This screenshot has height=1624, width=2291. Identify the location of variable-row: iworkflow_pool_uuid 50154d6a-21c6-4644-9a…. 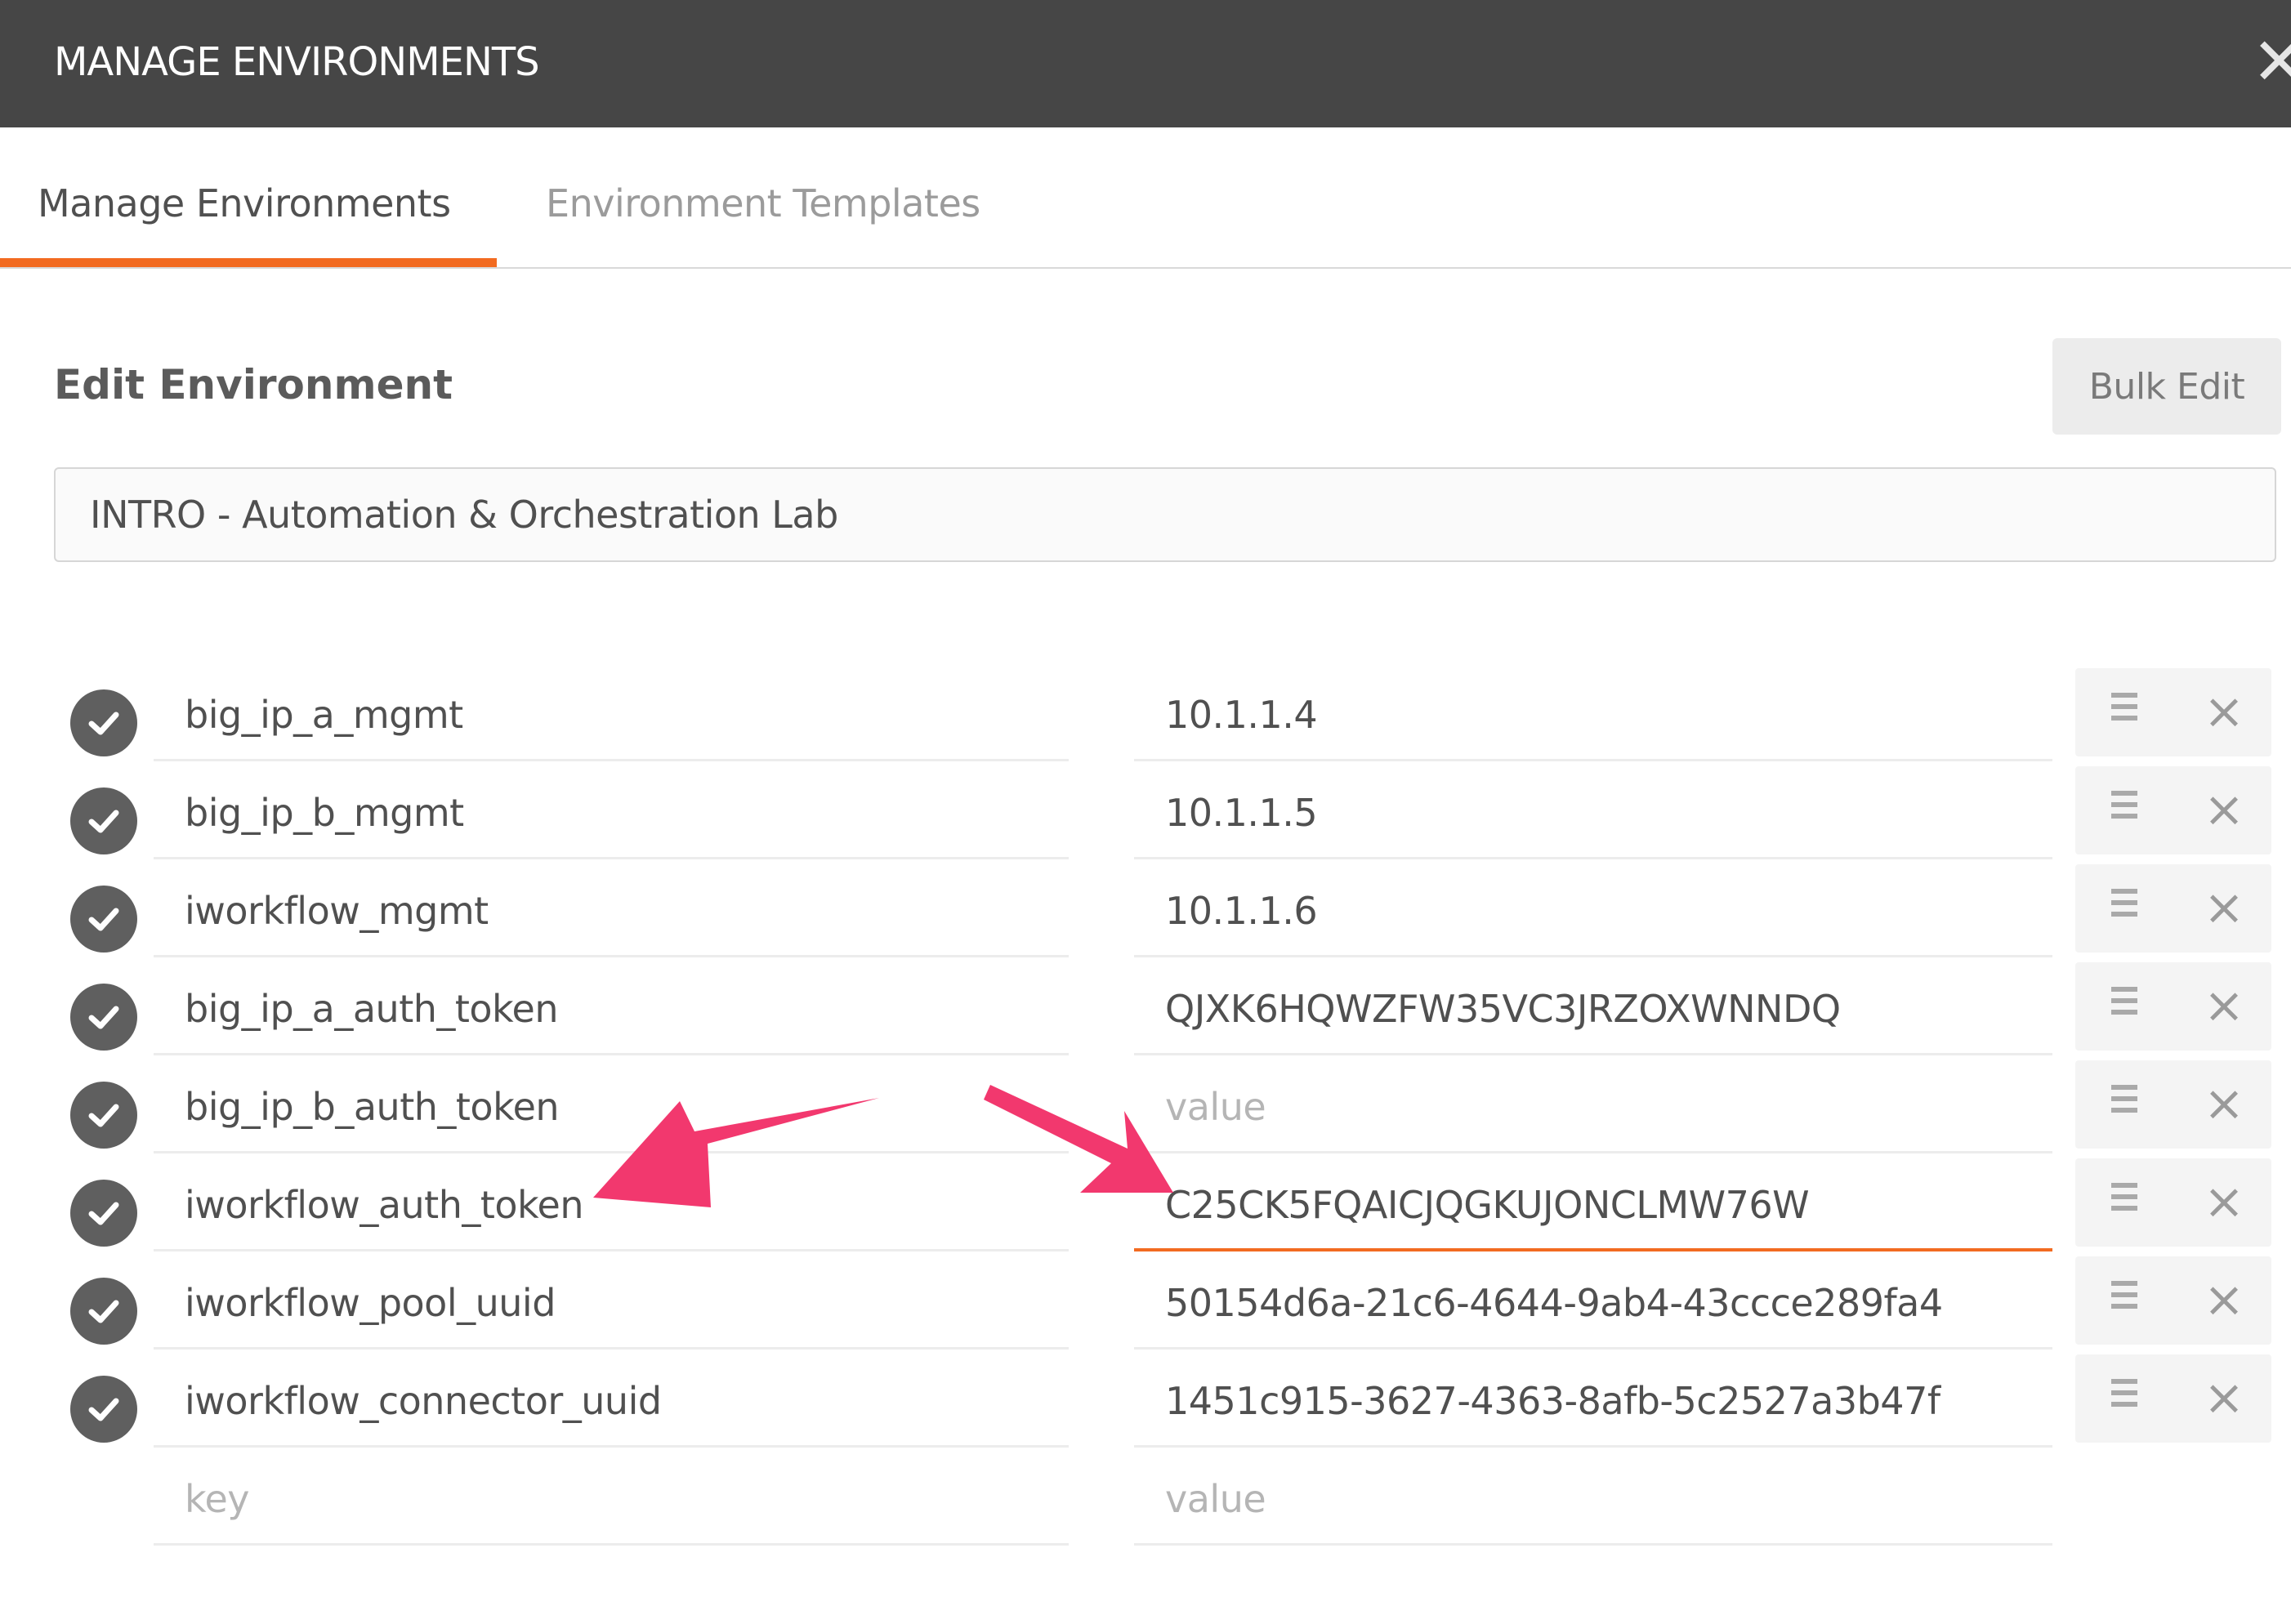
(1145, 1300).